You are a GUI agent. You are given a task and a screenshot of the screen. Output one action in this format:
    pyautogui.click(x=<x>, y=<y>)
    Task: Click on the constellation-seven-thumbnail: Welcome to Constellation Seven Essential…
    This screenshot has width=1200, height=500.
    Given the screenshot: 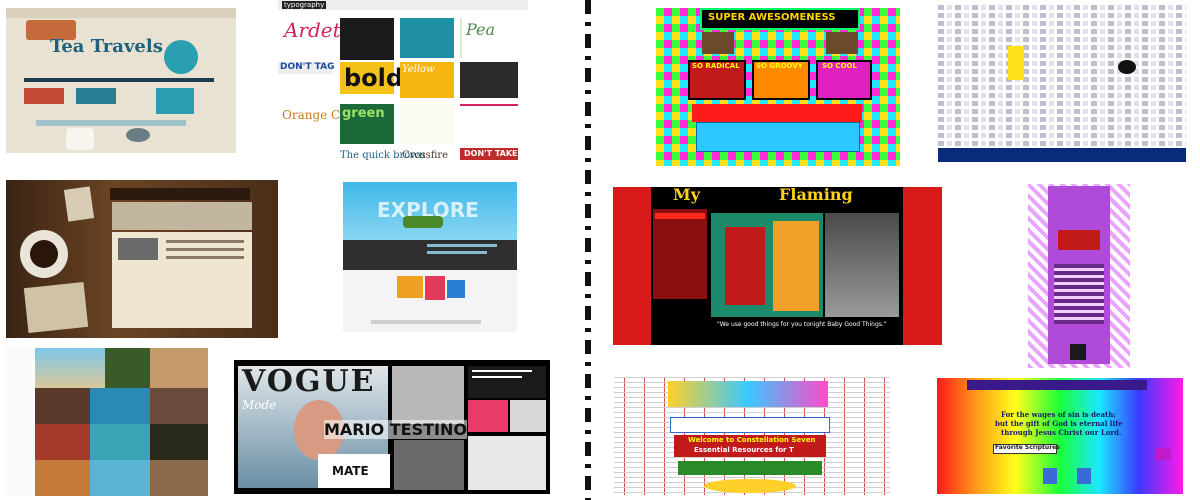 What is the action you would take?
    pyautogui.click(x=752, y=436)
    